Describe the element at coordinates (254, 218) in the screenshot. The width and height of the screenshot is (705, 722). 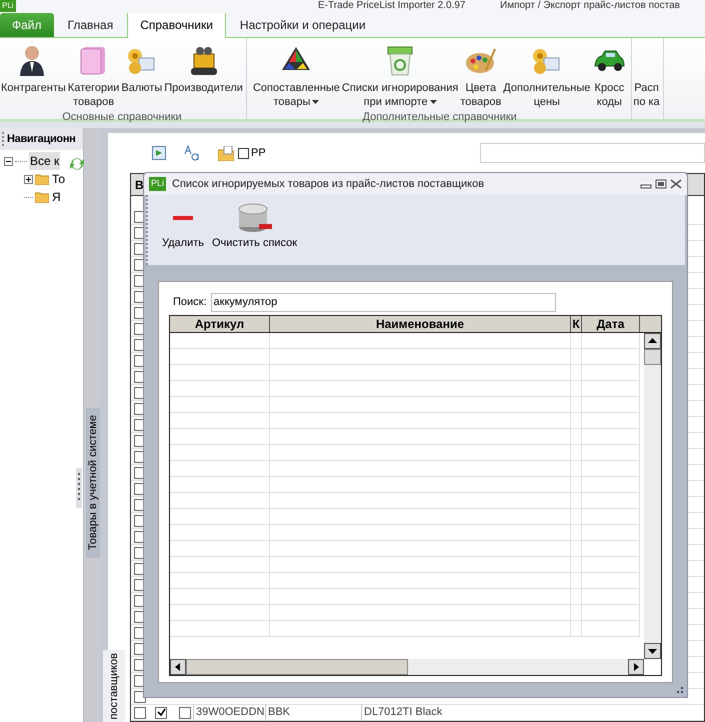
I see `database-icon` at that location.